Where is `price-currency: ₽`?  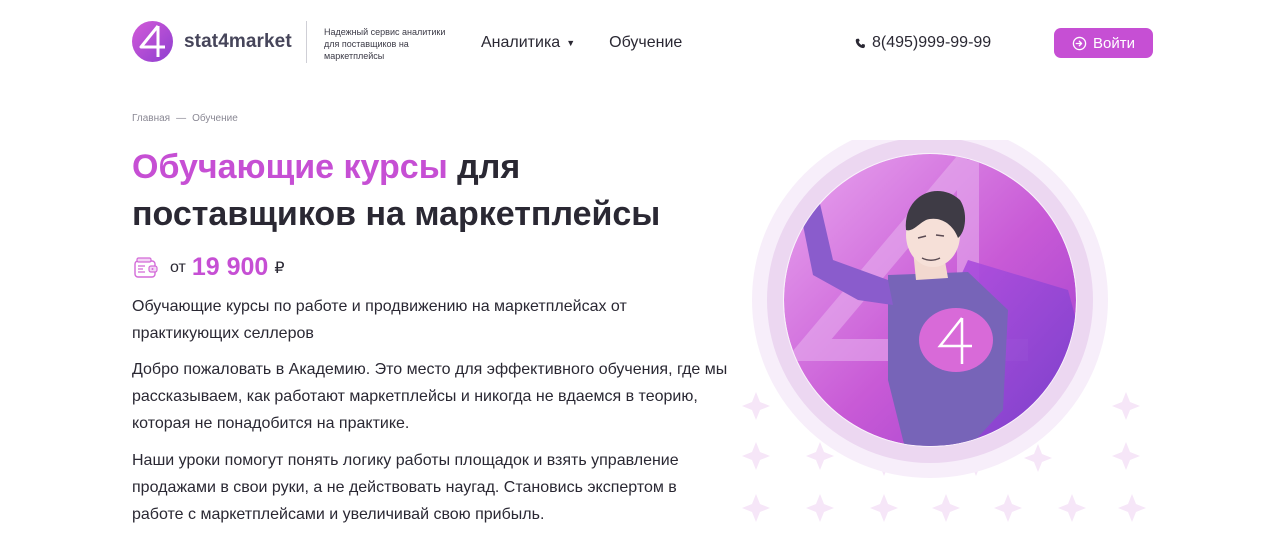 price-currency: ₽ is located at coordinates (279, 268).